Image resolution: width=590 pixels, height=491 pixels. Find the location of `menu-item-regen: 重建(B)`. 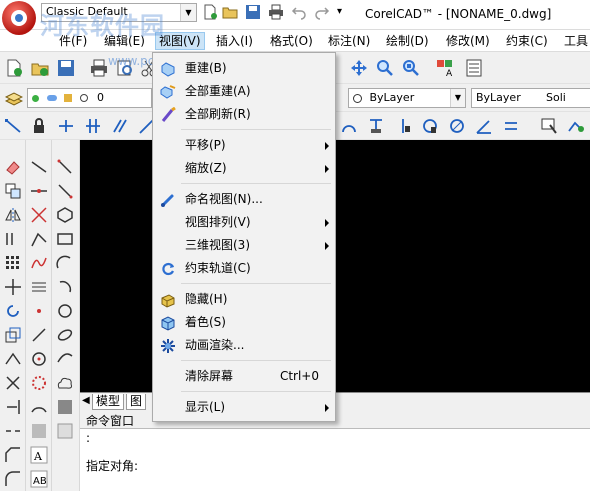

menu-item-regen: 重建(B) is located at coordinates (244, 68).